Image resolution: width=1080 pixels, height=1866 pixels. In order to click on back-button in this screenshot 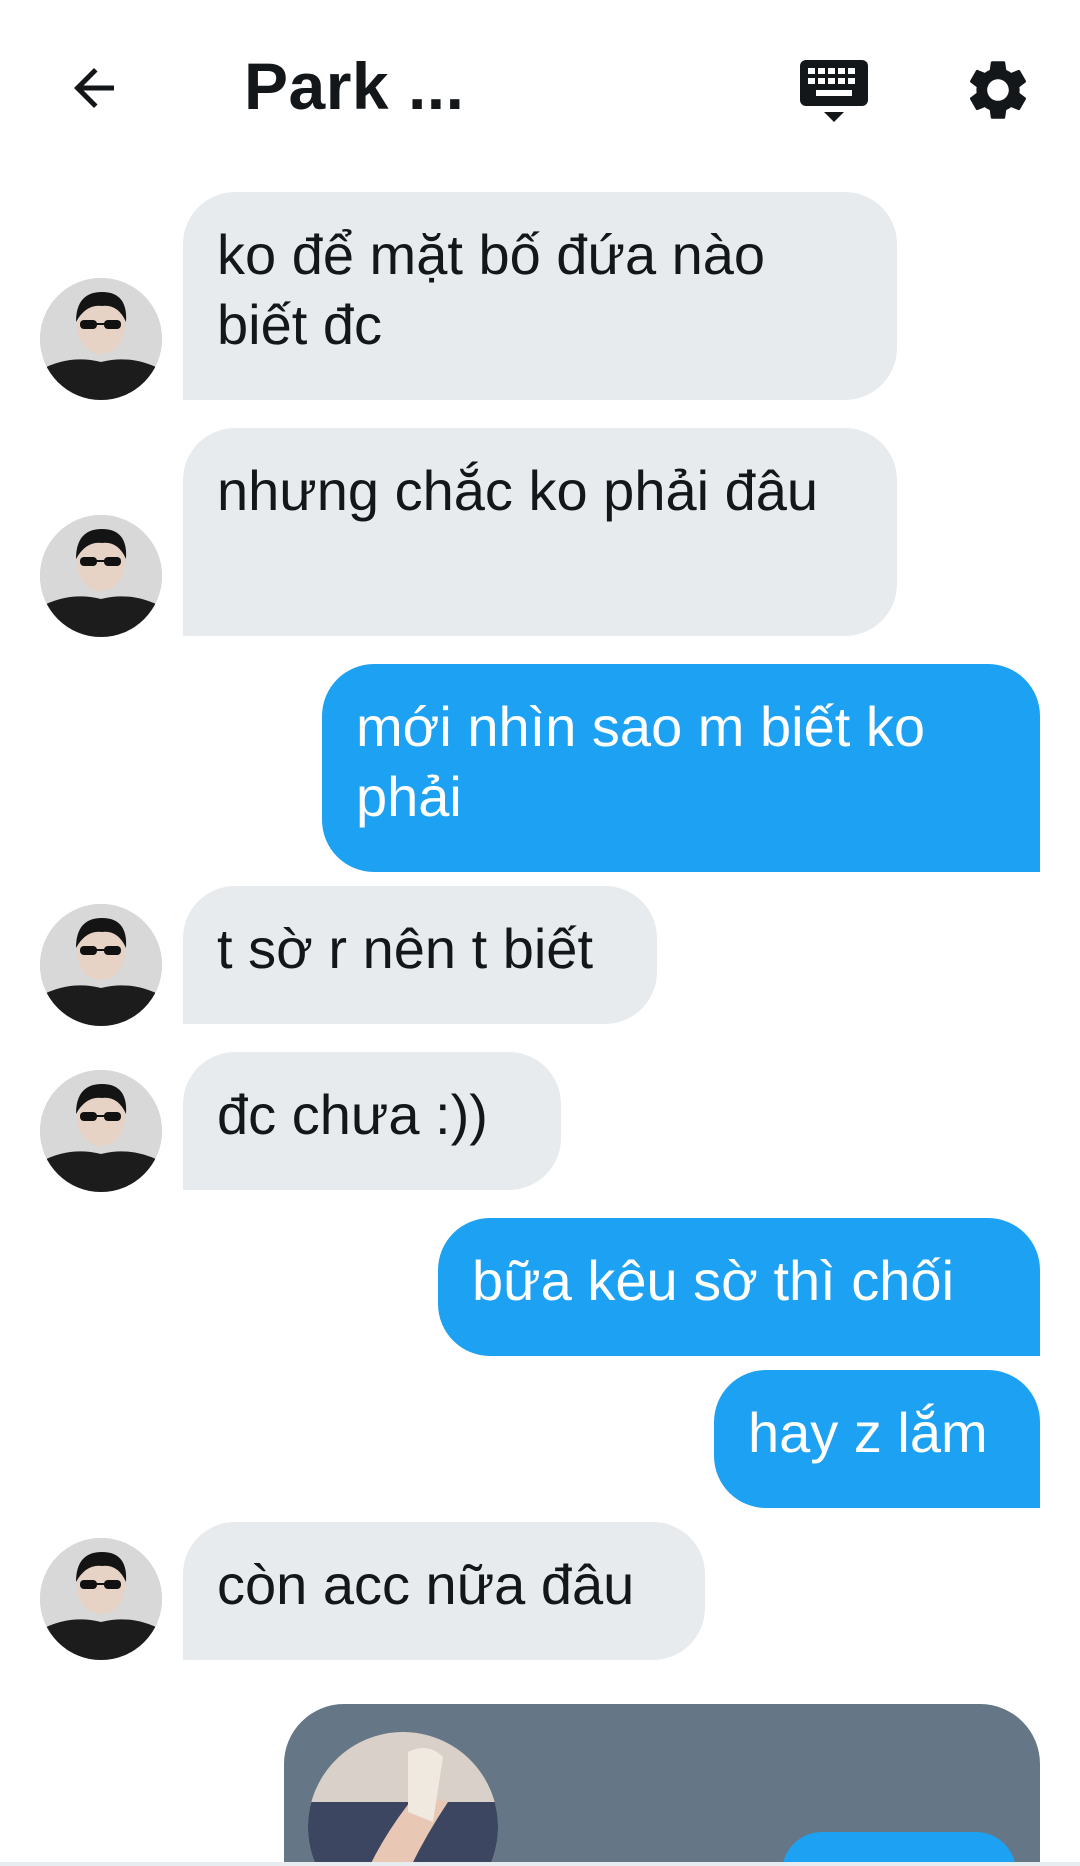, I will do `click(94, 88)`.